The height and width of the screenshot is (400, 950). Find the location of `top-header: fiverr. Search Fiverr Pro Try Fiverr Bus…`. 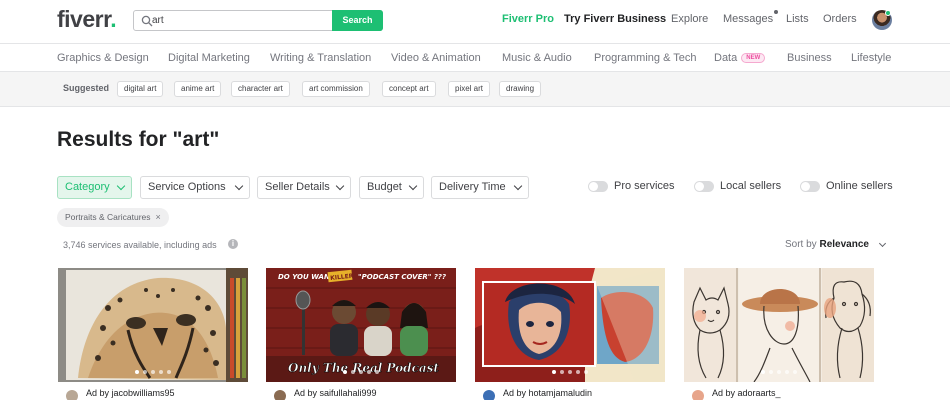

top-header: fiverr. Search Fiverr Pro Try Fiverr Bus… is located at coordinates (475, 22).